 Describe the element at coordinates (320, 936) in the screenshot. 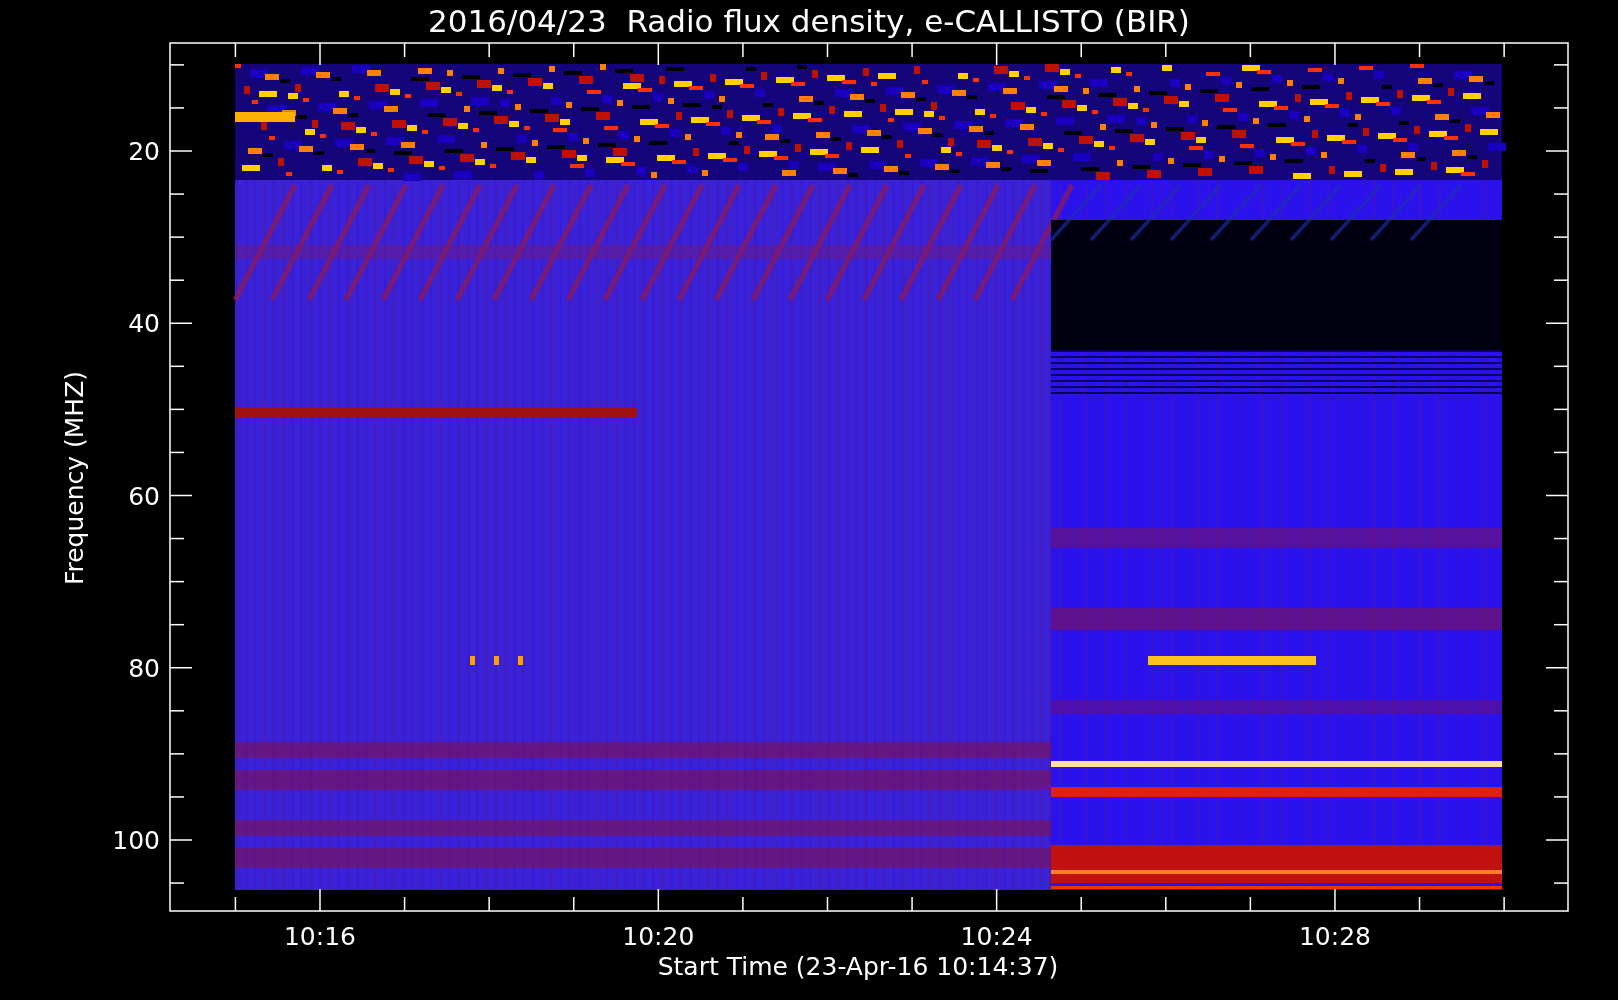

I see `x-tick-label: 10:16` at that location.